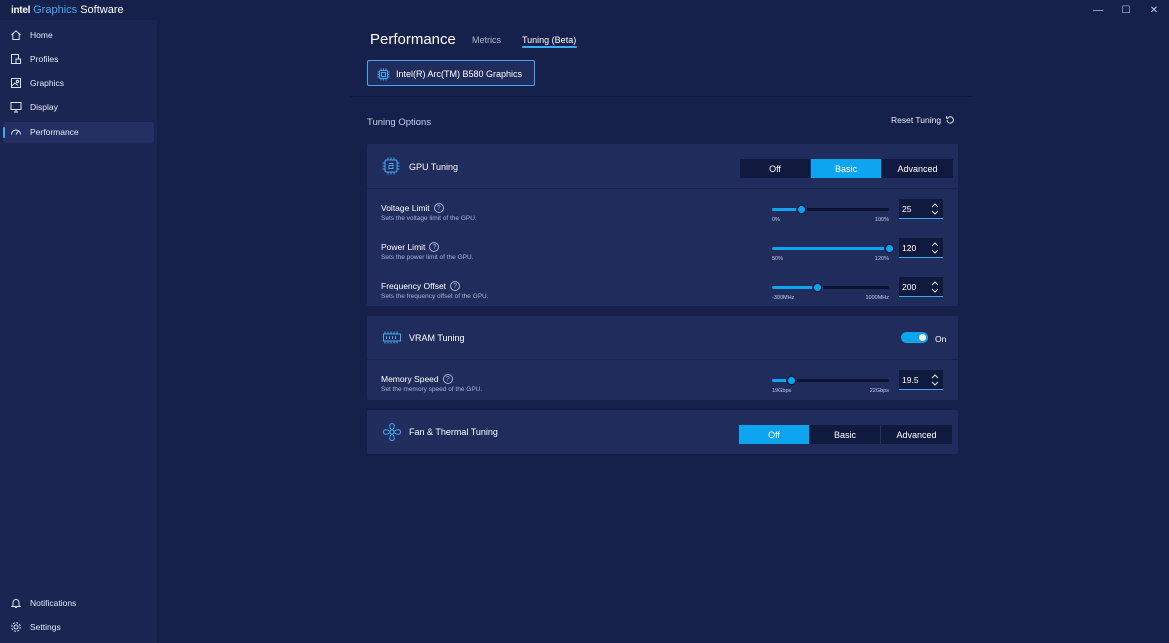  Describe the element at coordinates (662, 432) in the screenshot. I see `fan-thermal-tuning-card: Fan & Thermal Tuning Off Basic Advanced` at that location.